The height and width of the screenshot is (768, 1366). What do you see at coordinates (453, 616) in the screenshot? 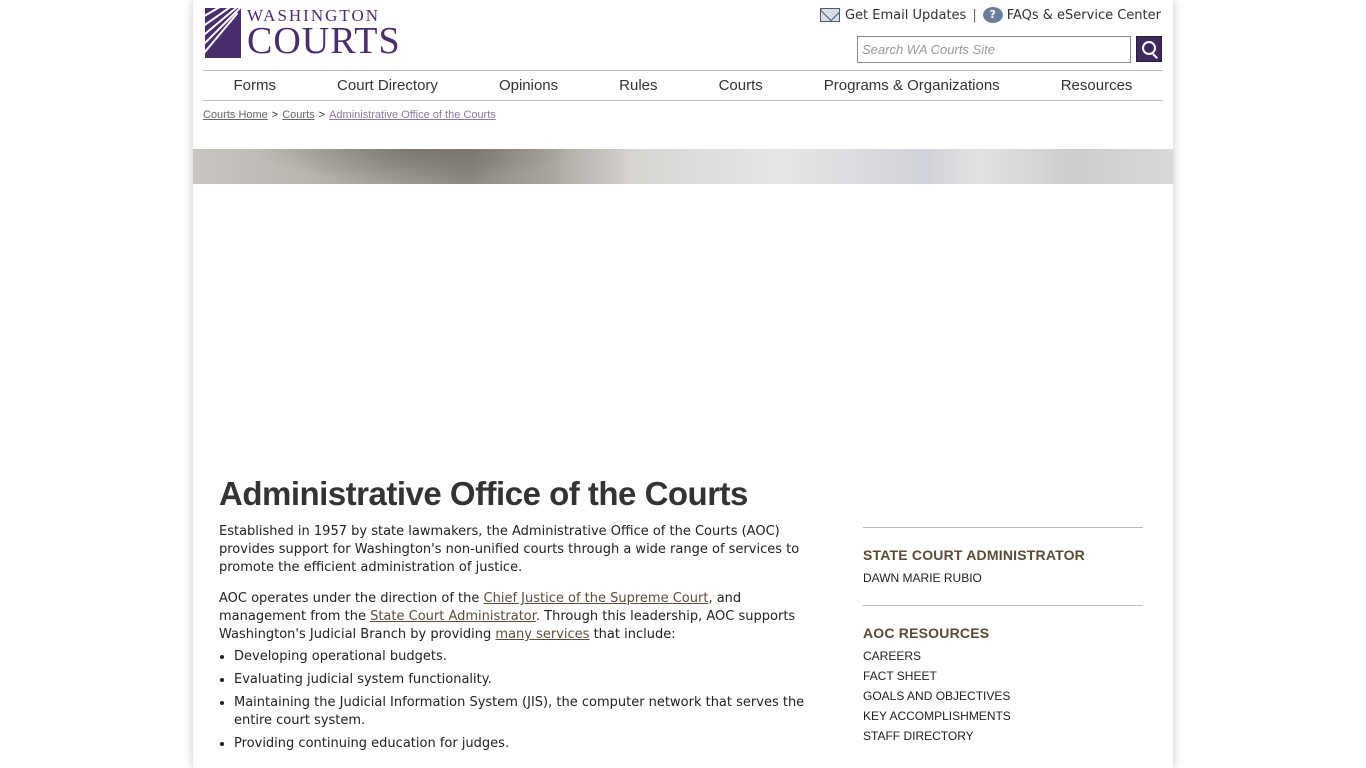
I see `state-court-administrator-link: State Court Administrator` at bounding box center [453, 616].